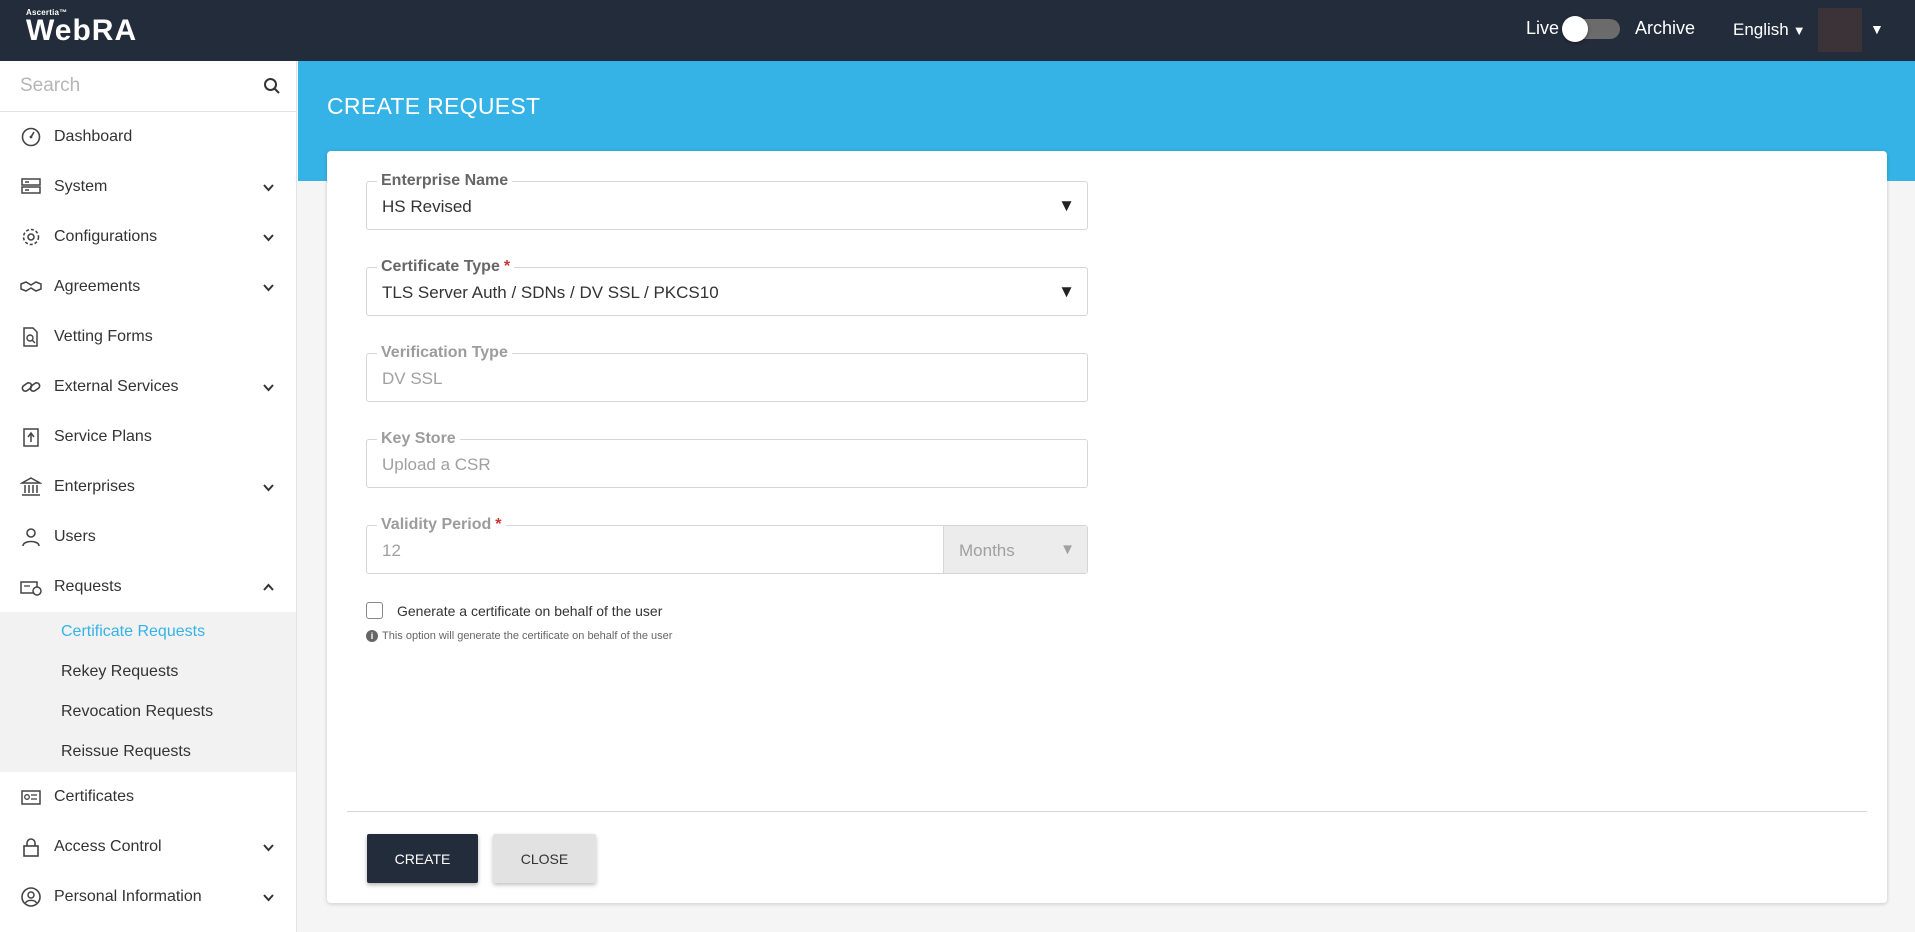 This screenshot has width=1915, height=932. I want to click on document-search-icon, so click(30, 337).